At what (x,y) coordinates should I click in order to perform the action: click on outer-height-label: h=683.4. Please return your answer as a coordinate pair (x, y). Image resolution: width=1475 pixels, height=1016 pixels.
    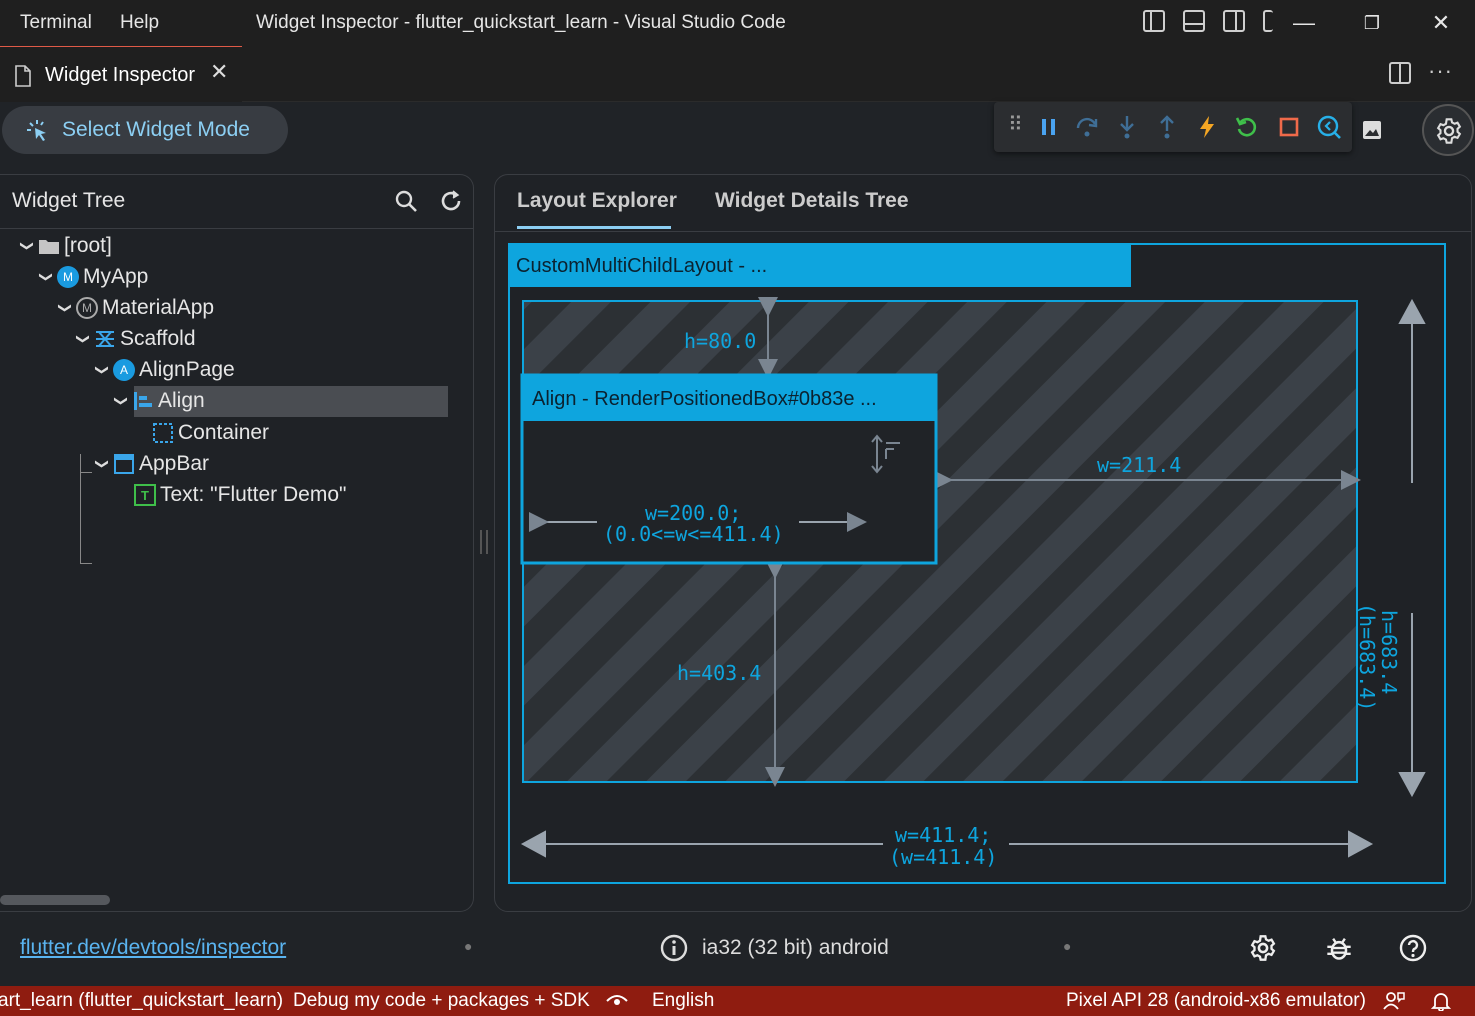
    Looking at the image, I should click on (1389, 652).